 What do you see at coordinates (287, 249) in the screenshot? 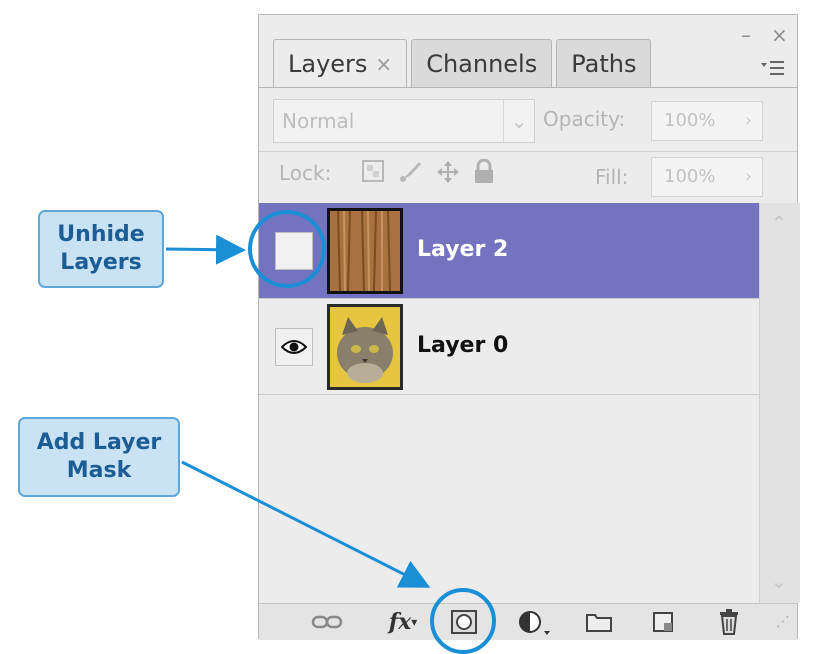
I see `annotation-circle-visibility` at bounding box center [287, 249].